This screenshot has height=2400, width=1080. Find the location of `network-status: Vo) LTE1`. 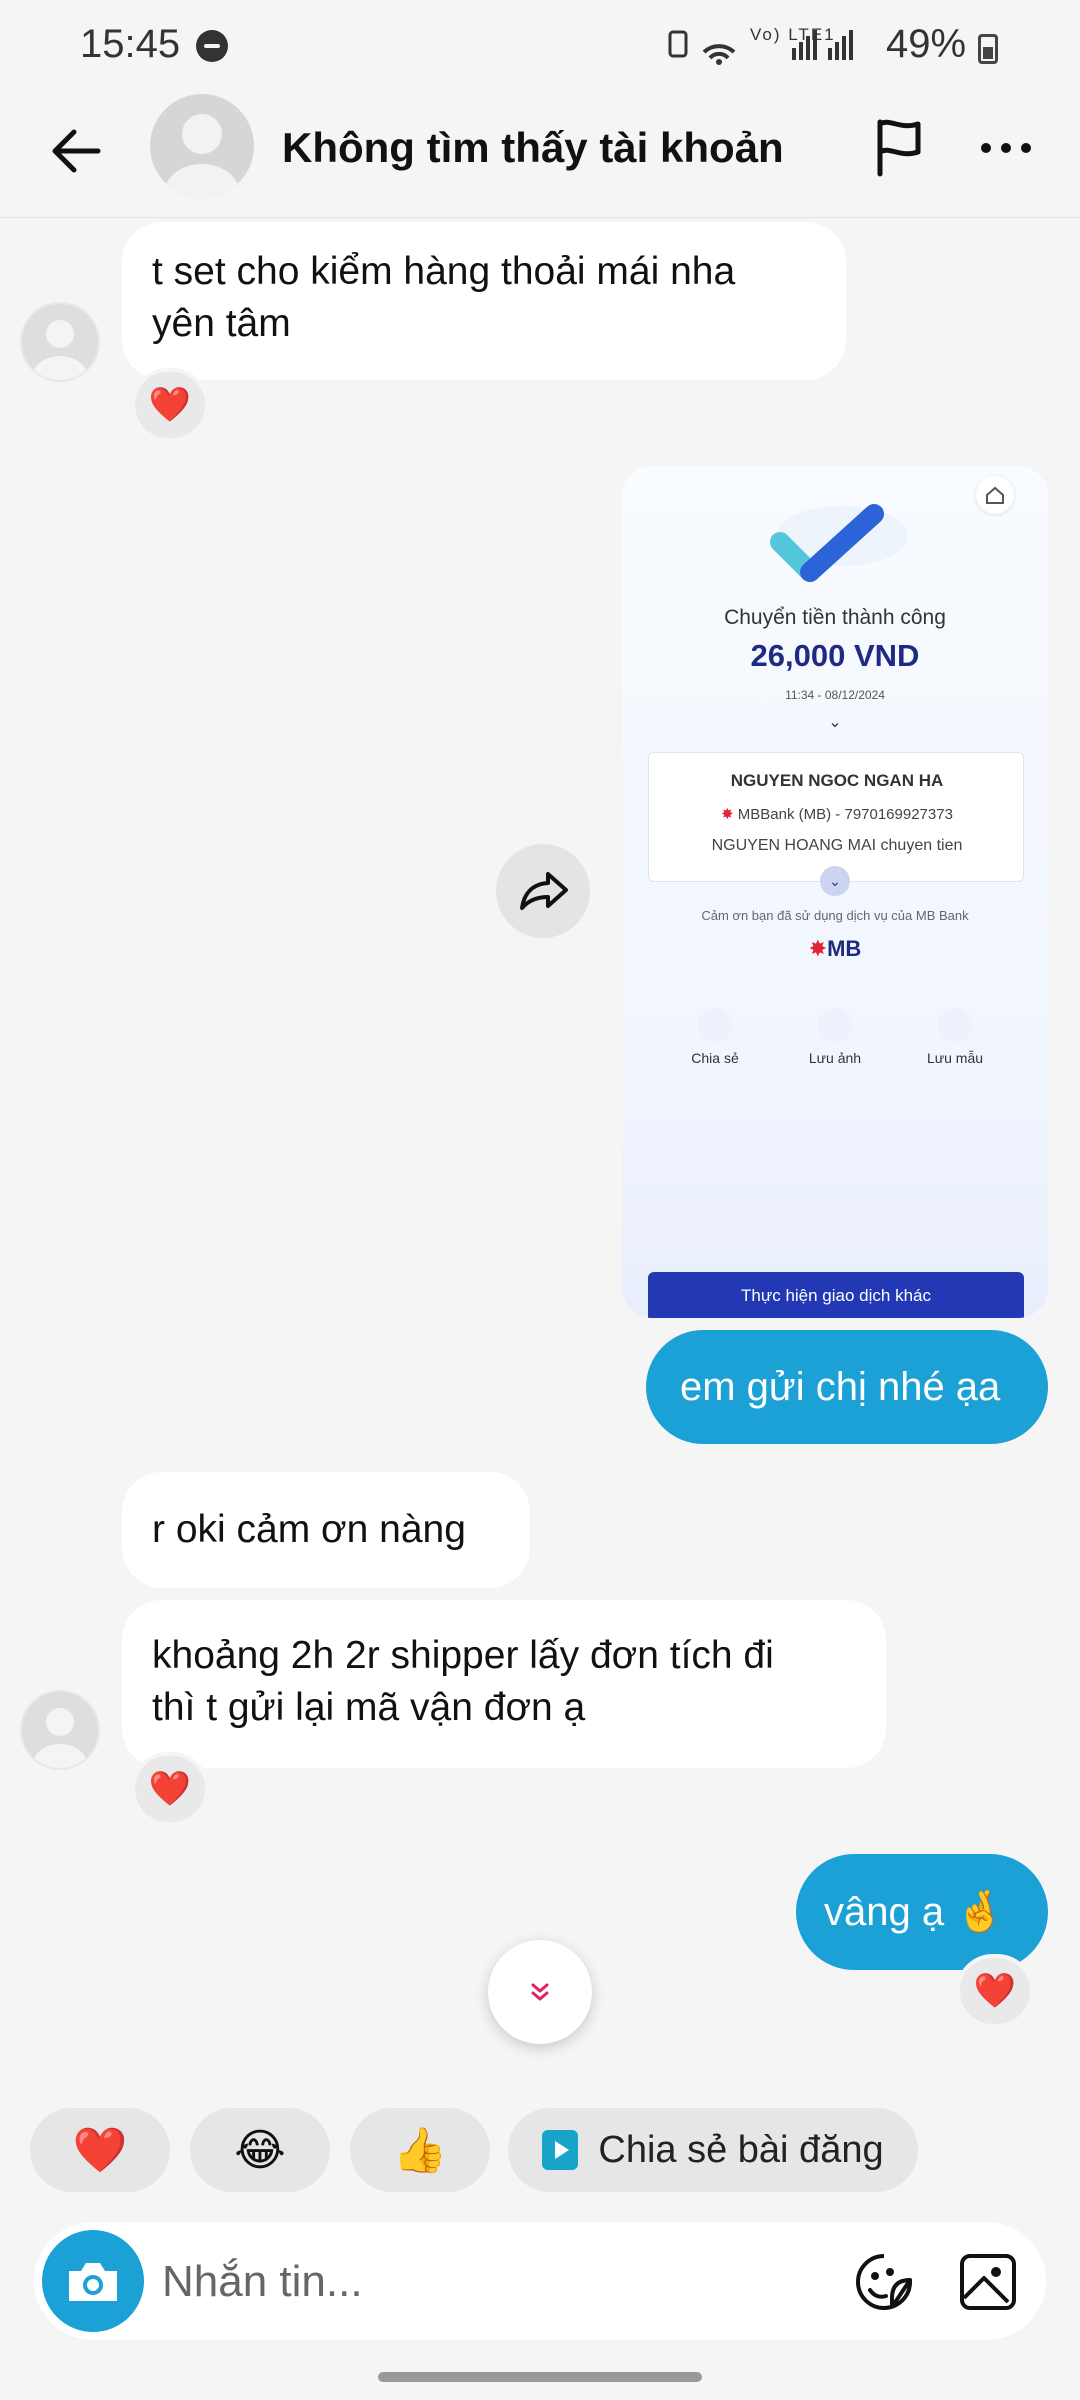

network-status: Vo) LTE1 is located at coordinates (763, 47).